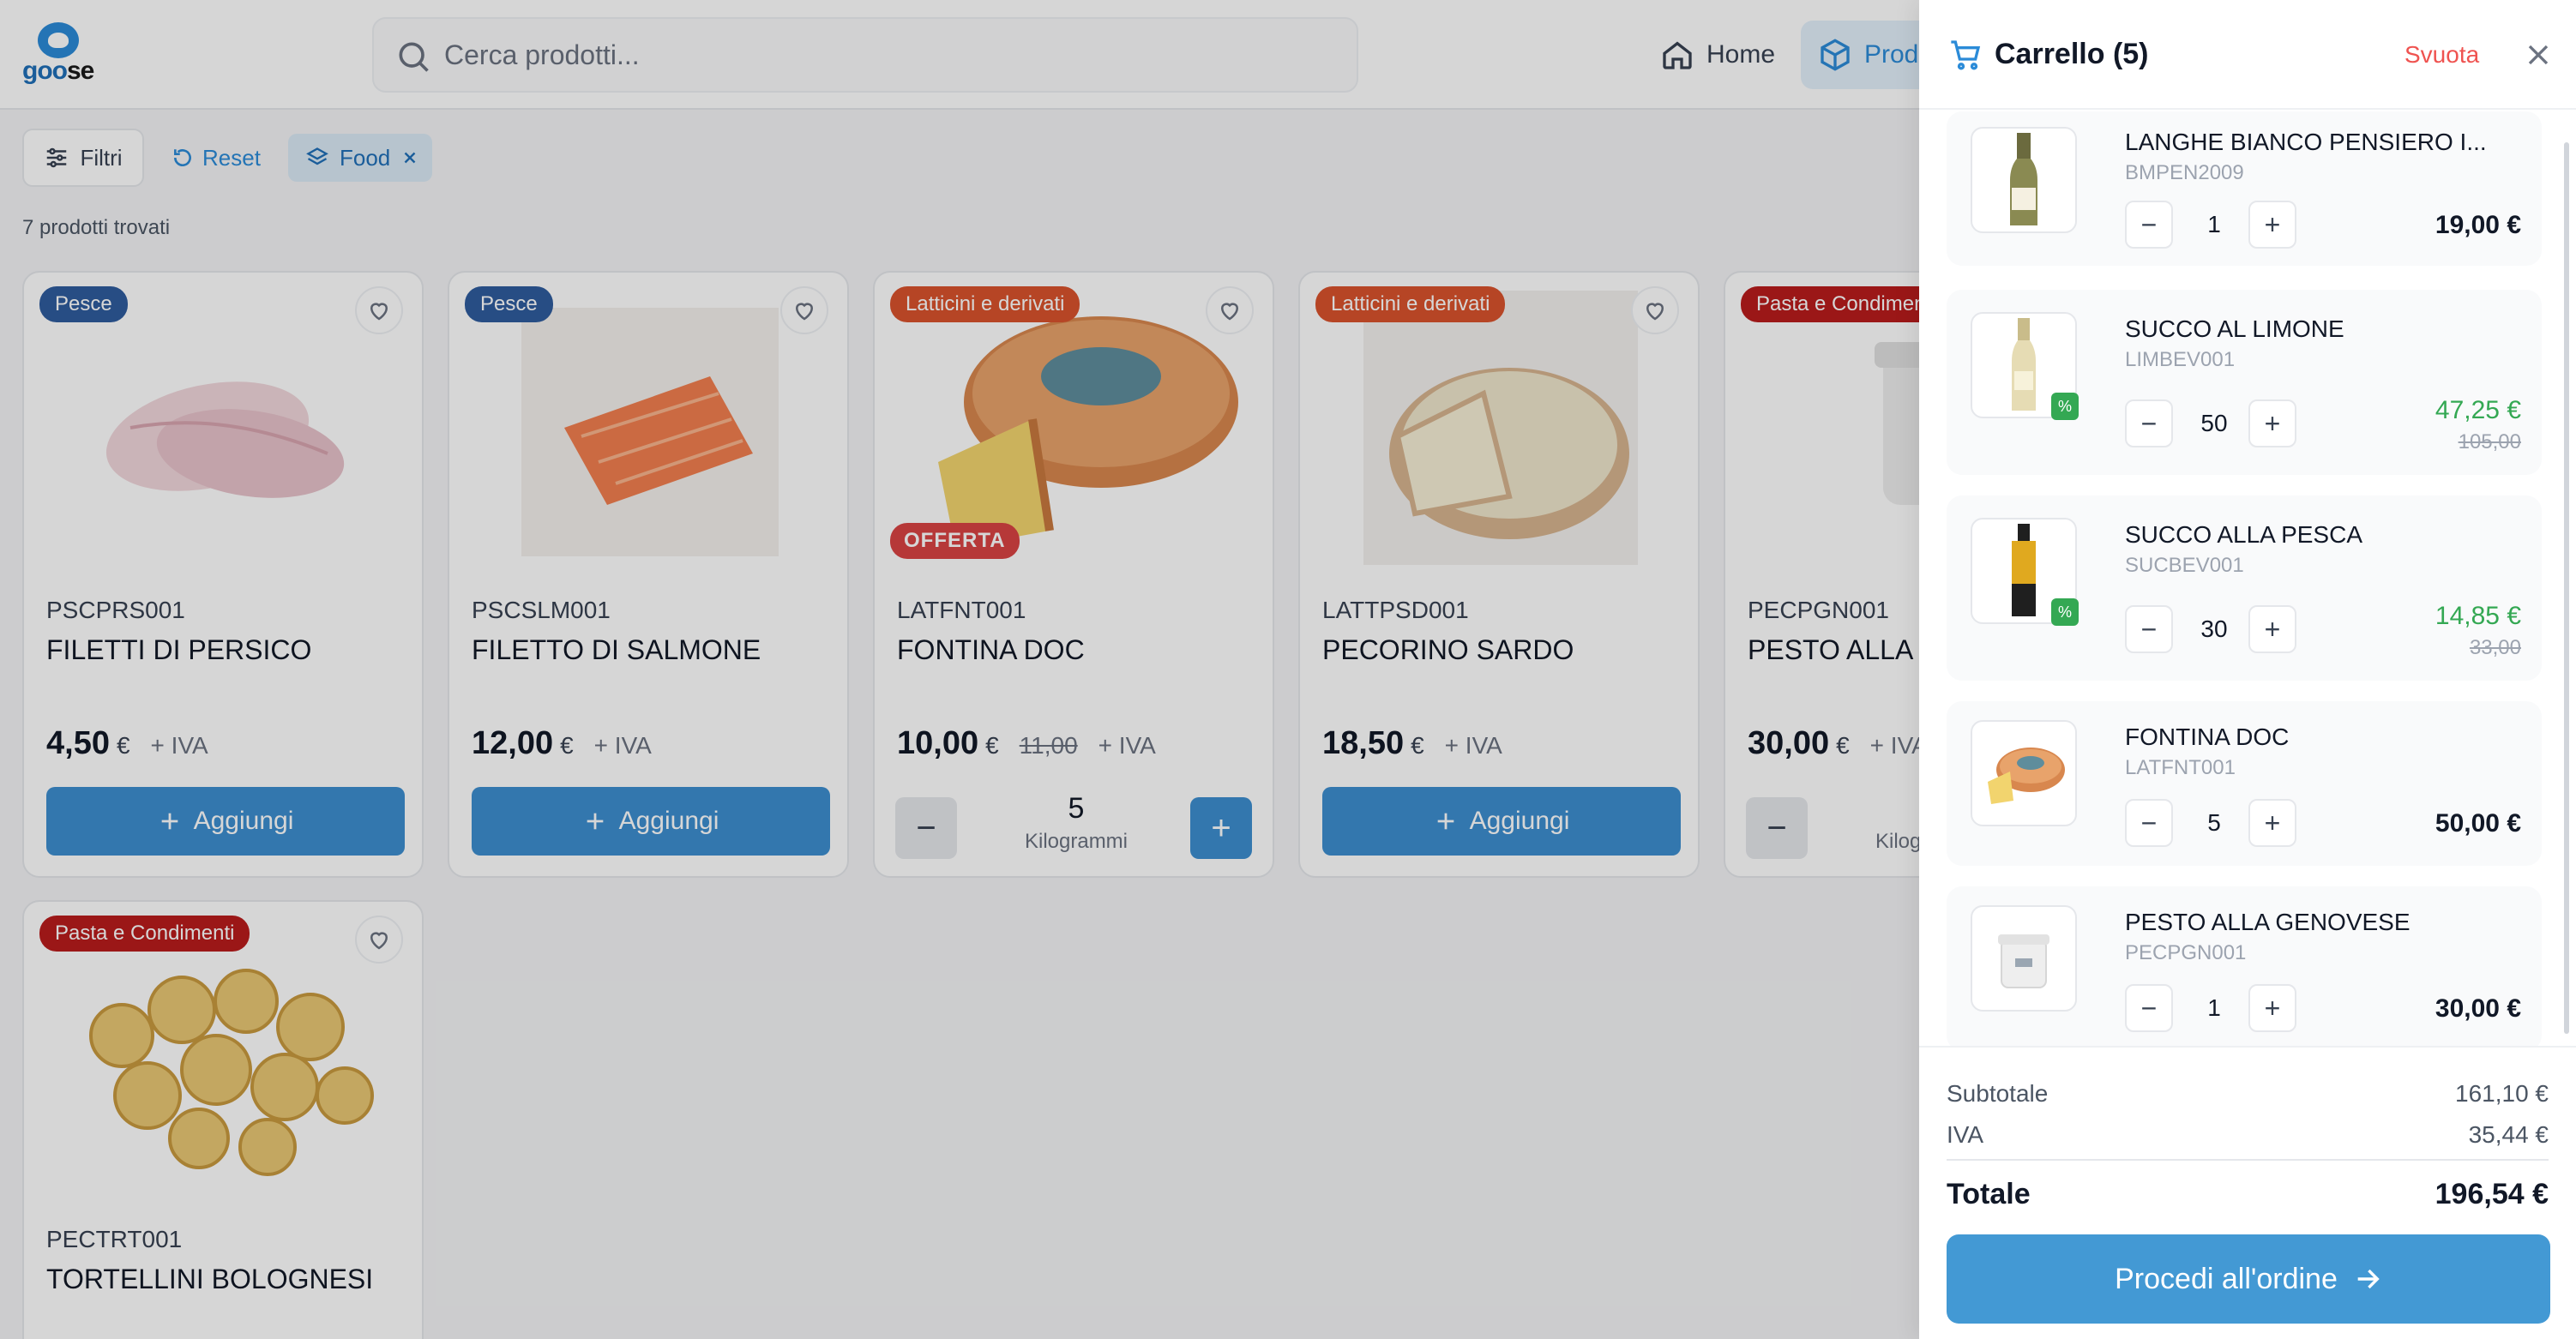 The image size is (2576, 1339). Describe the element at coordinates (1998, 1093) in the screenshot. I see `subtotal-label: Subtotale` at that location.